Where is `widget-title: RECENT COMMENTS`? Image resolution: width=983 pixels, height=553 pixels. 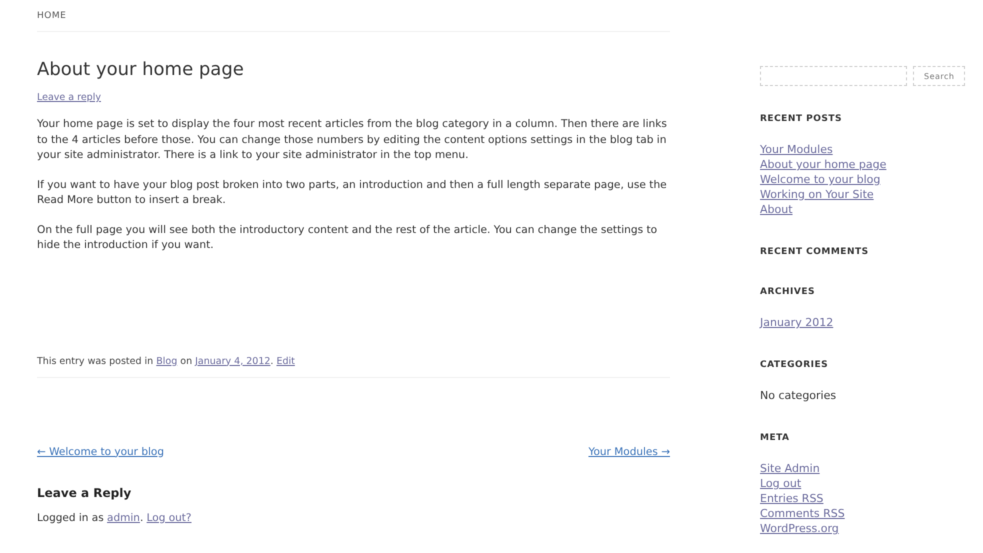 widget-title: RECENT COMMENTS is located at coordinates (814, 252).